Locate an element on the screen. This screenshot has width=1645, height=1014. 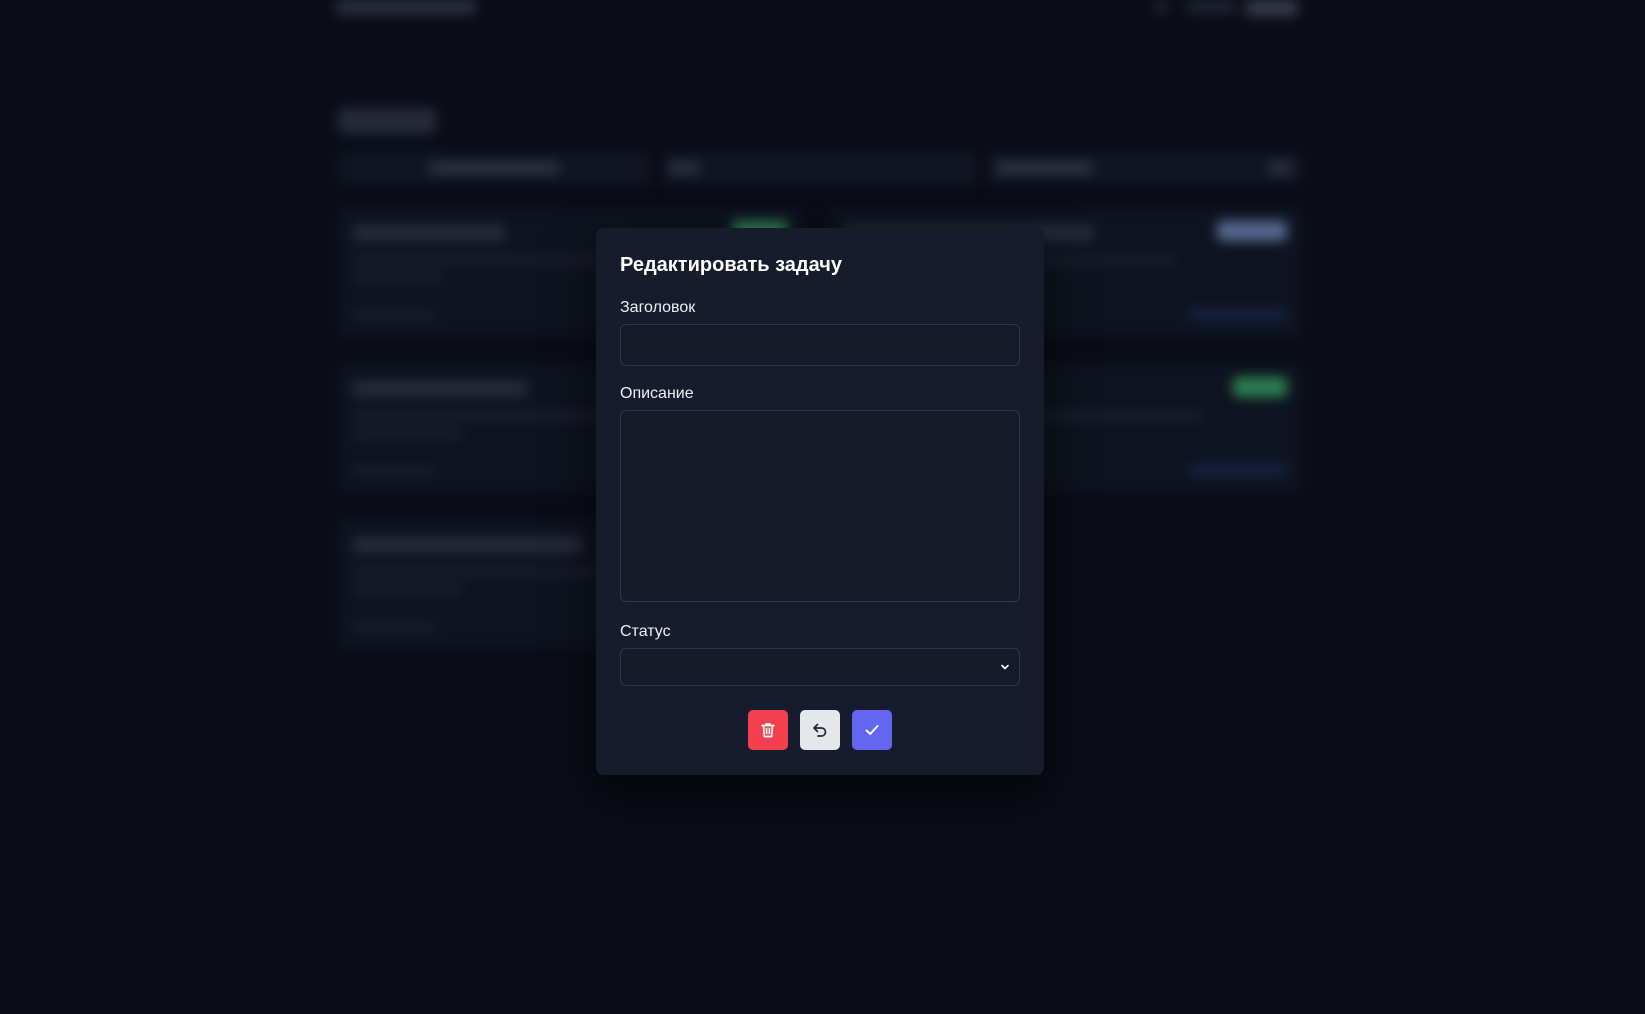
status-select is located at coordinates (820, 667).